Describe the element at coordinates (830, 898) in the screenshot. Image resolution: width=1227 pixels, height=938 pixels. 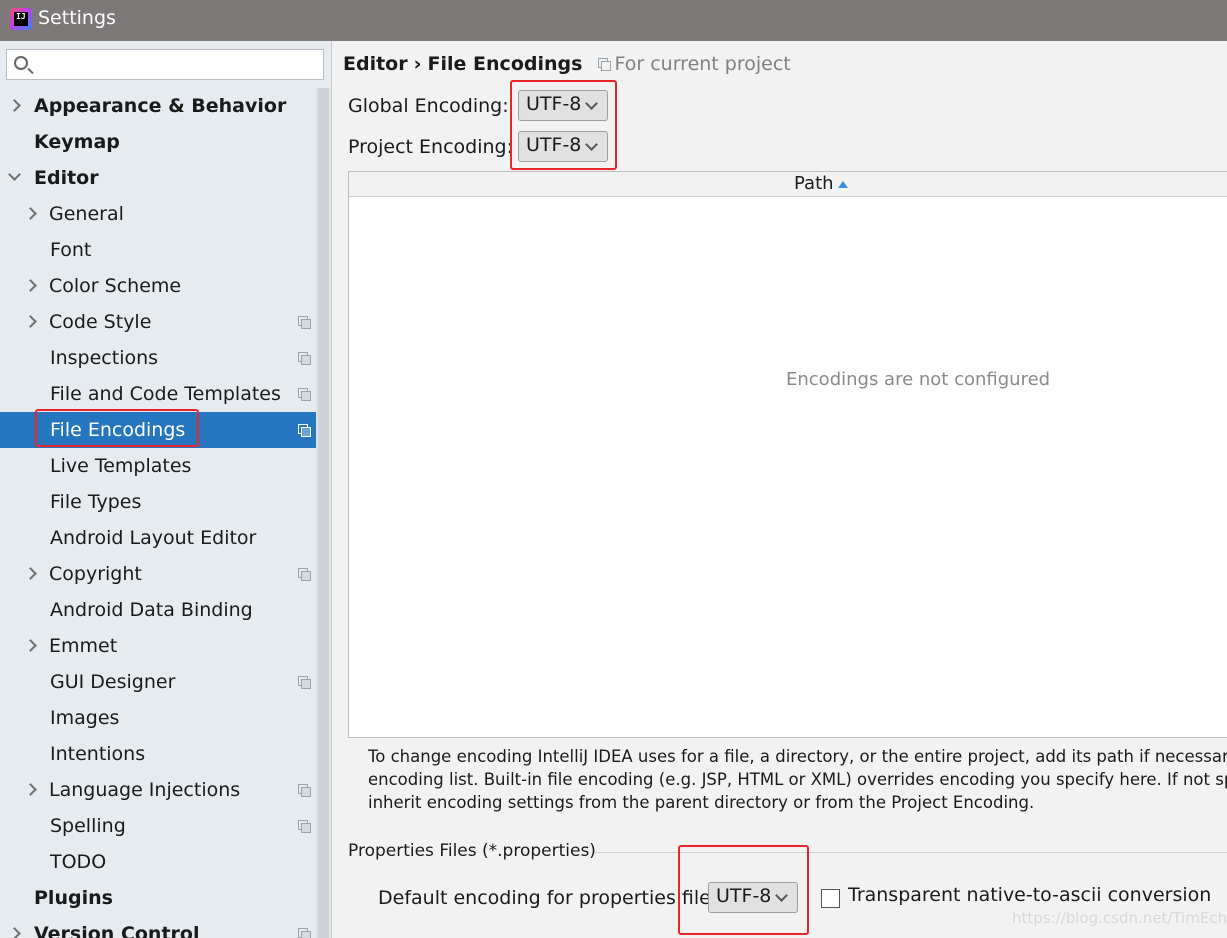
I see `transparent-ascii-checkbox` at that location.